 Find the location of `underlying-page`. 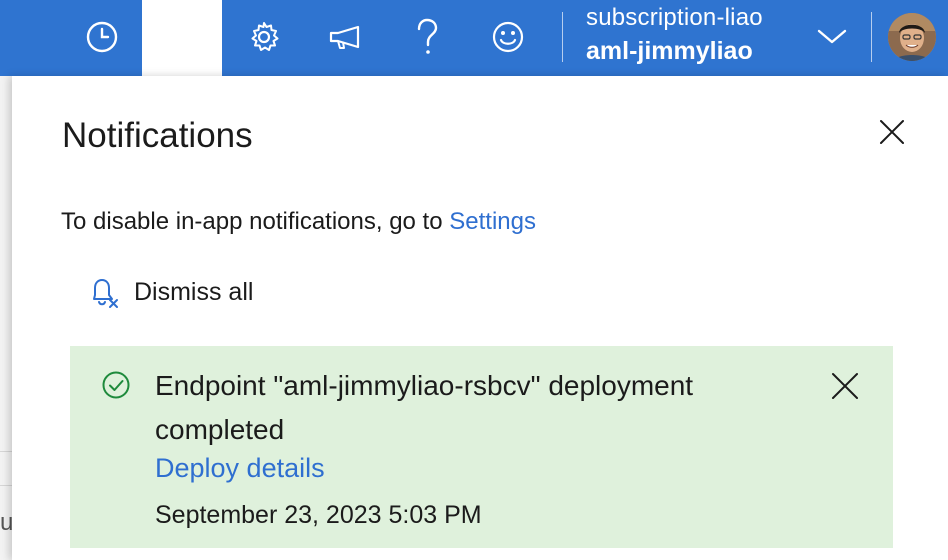

underlying-page is located at coordinates (6, 318).